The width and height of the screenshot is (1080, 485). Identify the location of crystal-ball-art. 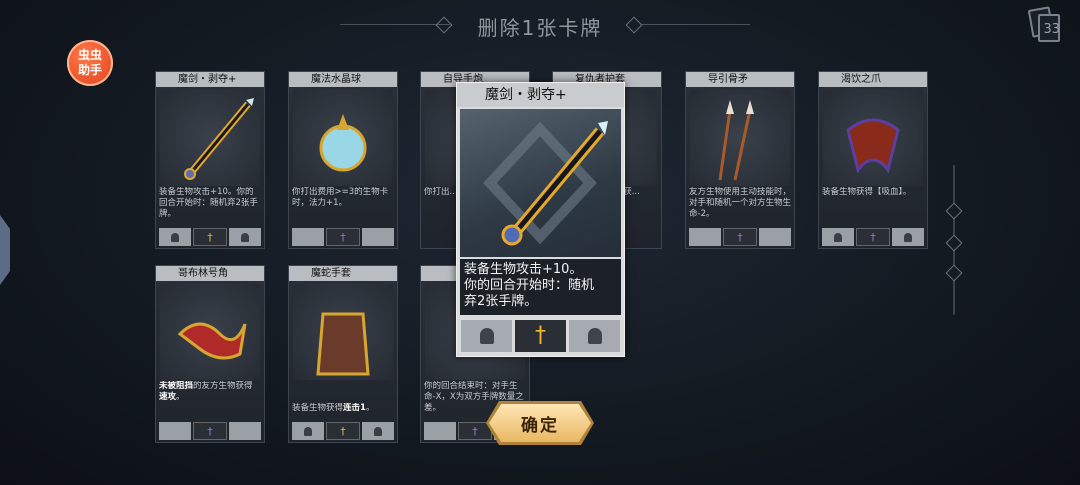
(343, 143).